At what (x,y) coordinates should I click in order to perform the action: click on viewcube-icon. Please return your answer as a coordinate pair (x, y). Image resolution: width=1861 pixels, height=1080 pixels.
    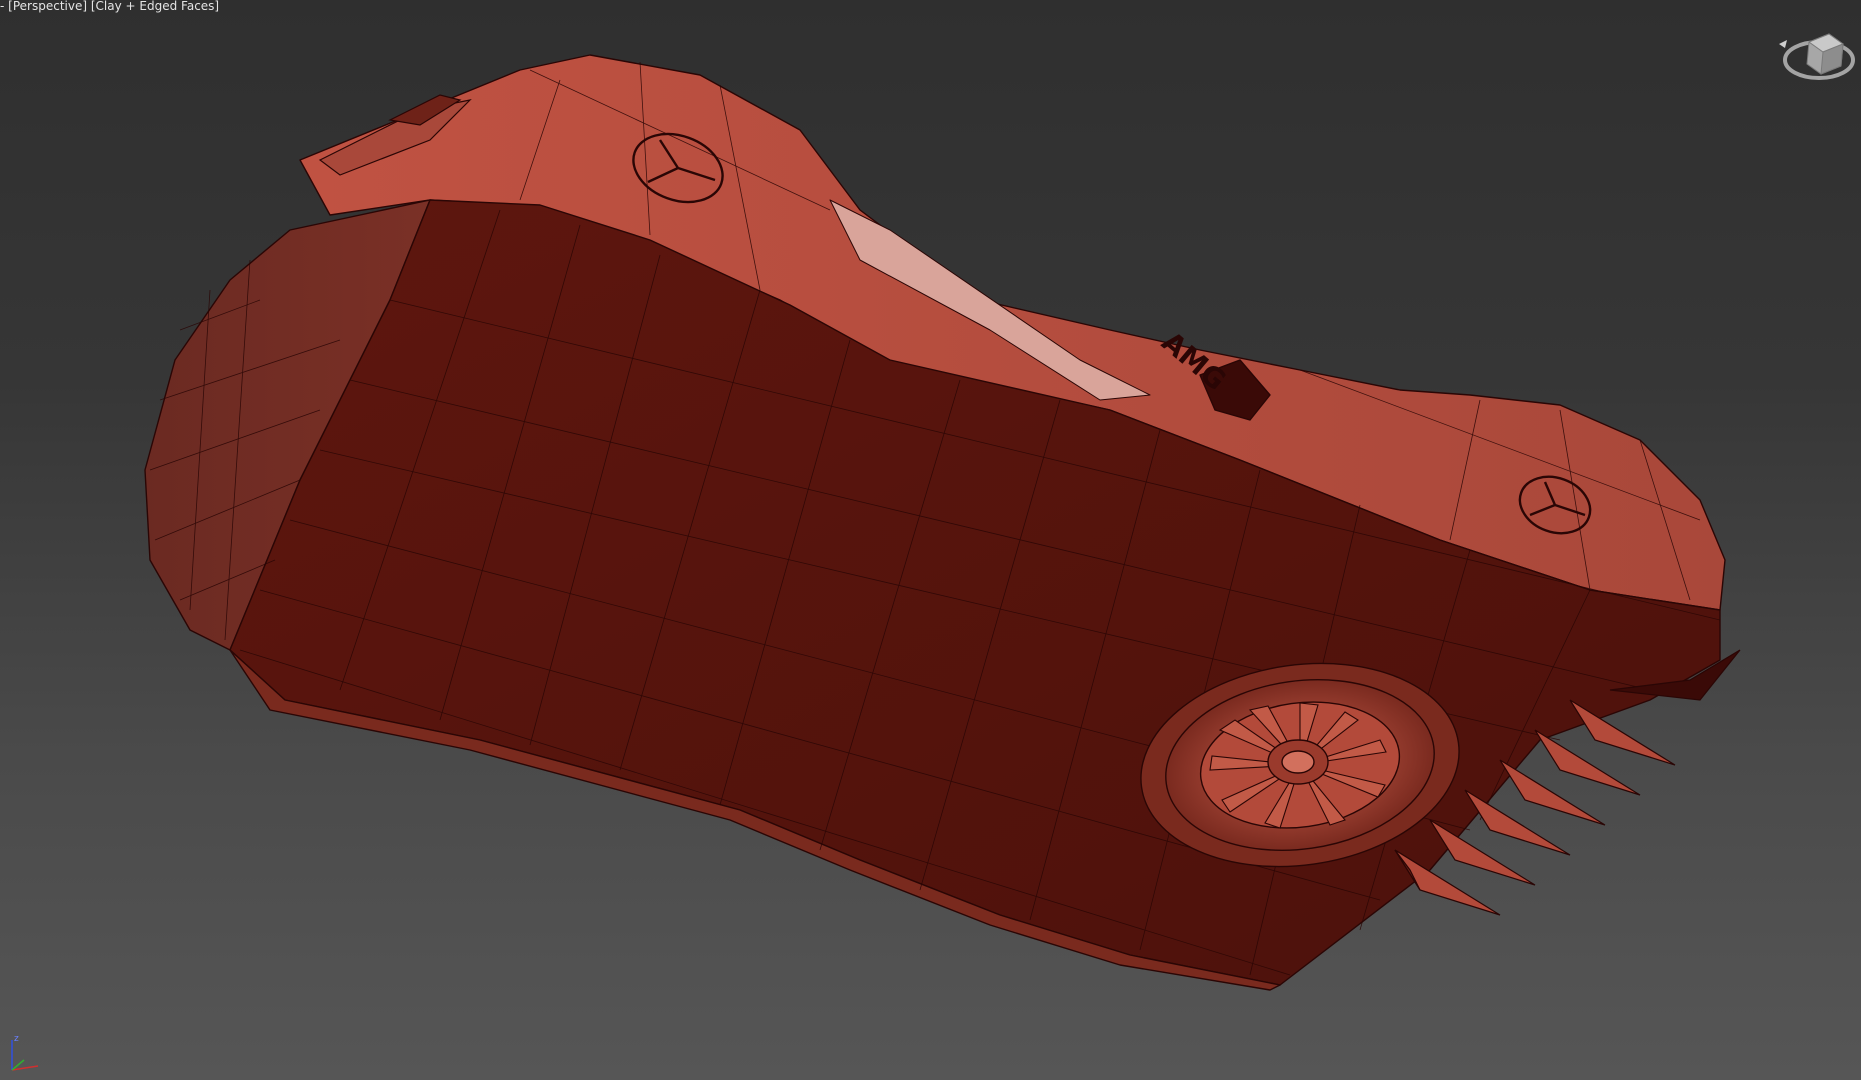
    Looking at the image, I should click on (1816, 57).